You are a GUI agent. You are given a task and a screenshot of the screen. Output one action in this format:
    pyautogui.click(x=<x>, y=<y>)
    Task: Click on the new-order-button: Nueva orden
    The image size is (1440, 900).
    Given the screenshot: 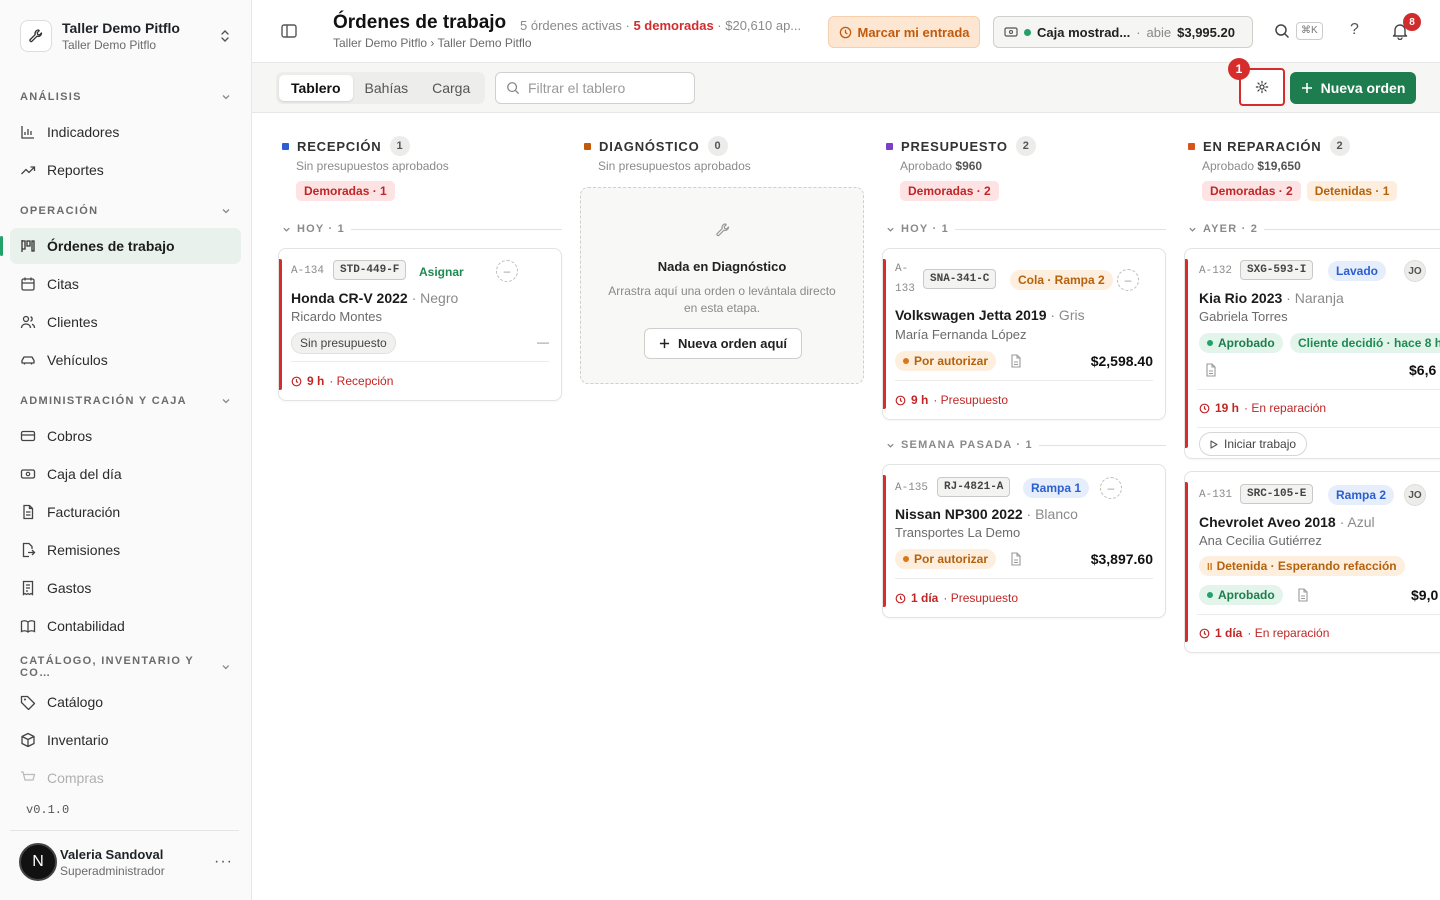 What is the action you would take?
    pyautogui.click(x=1353, y=88)
    